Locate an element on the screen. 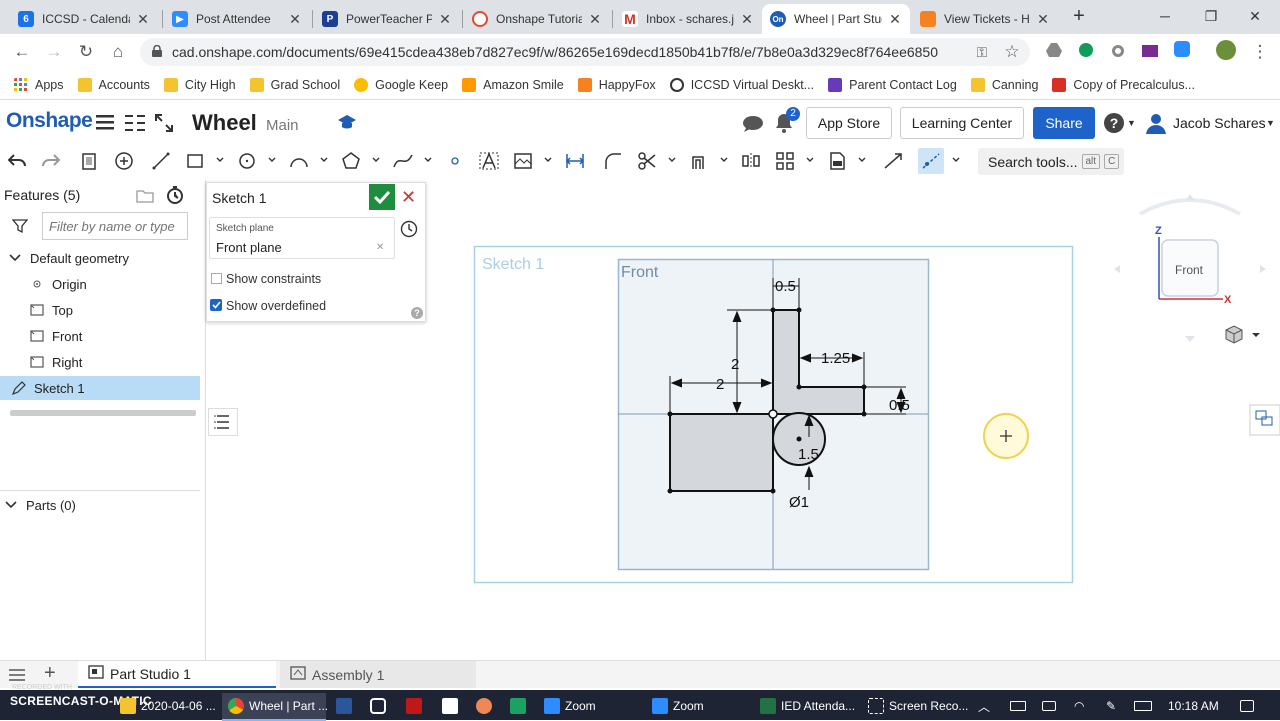 The image size is (1280, 721). rotate-left-icon is located at coordinates (1117, 269).